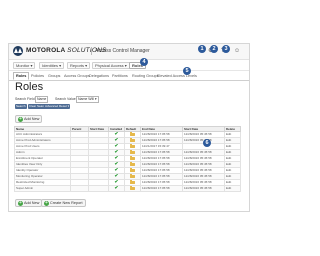  I want to click on col-installed: Installed, so click(116, 129).